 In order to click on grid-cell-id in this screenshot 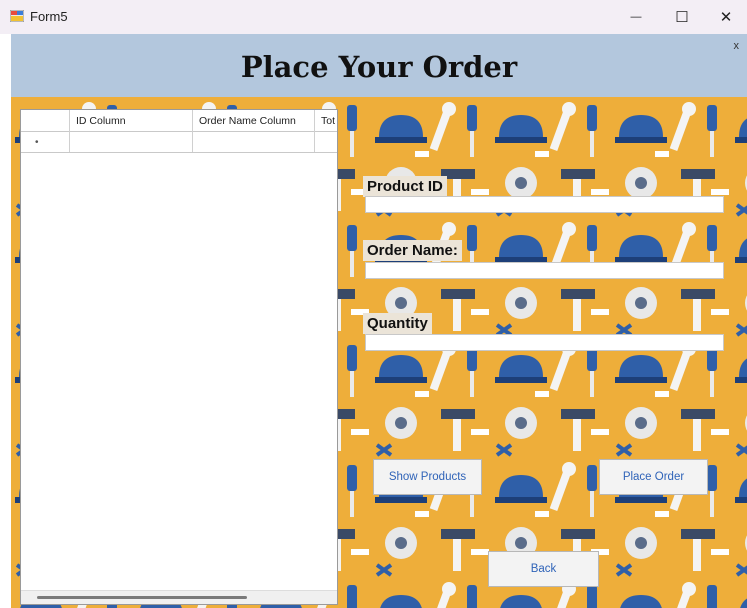, I will do `click(131, 141)`.